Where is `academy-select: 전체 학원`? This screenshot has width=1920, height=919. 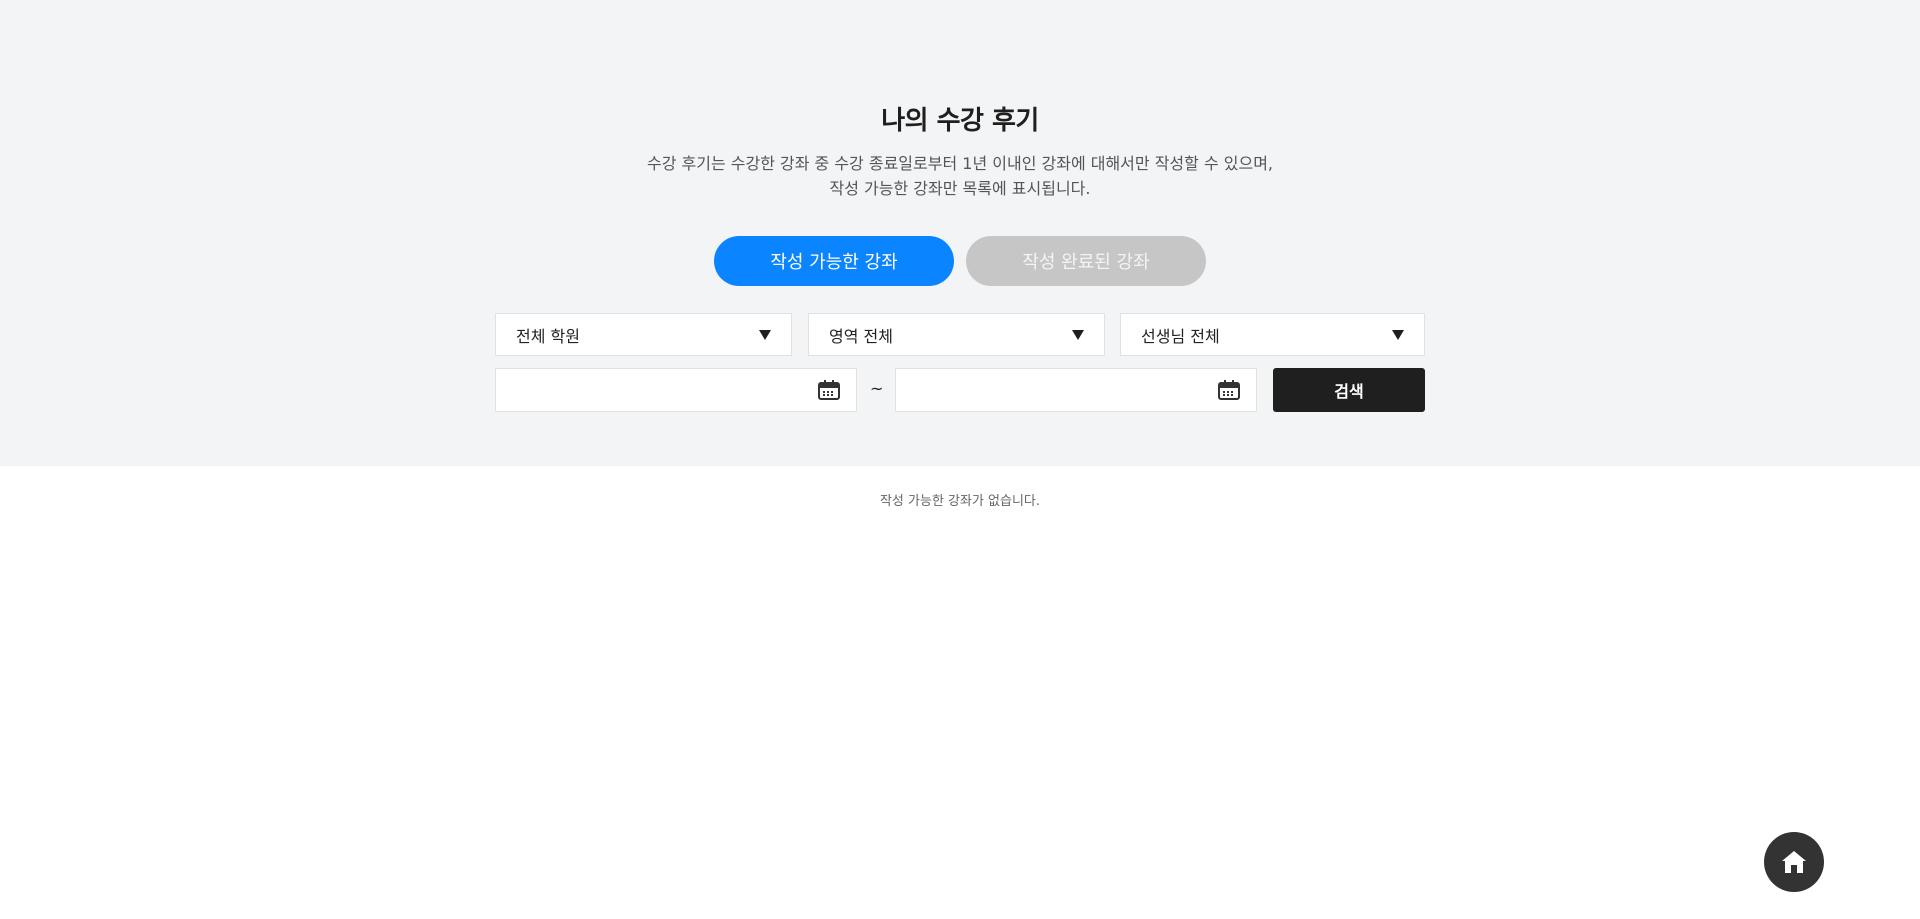 academy-select: 전체 학원 is located at coordinates (643, 334).